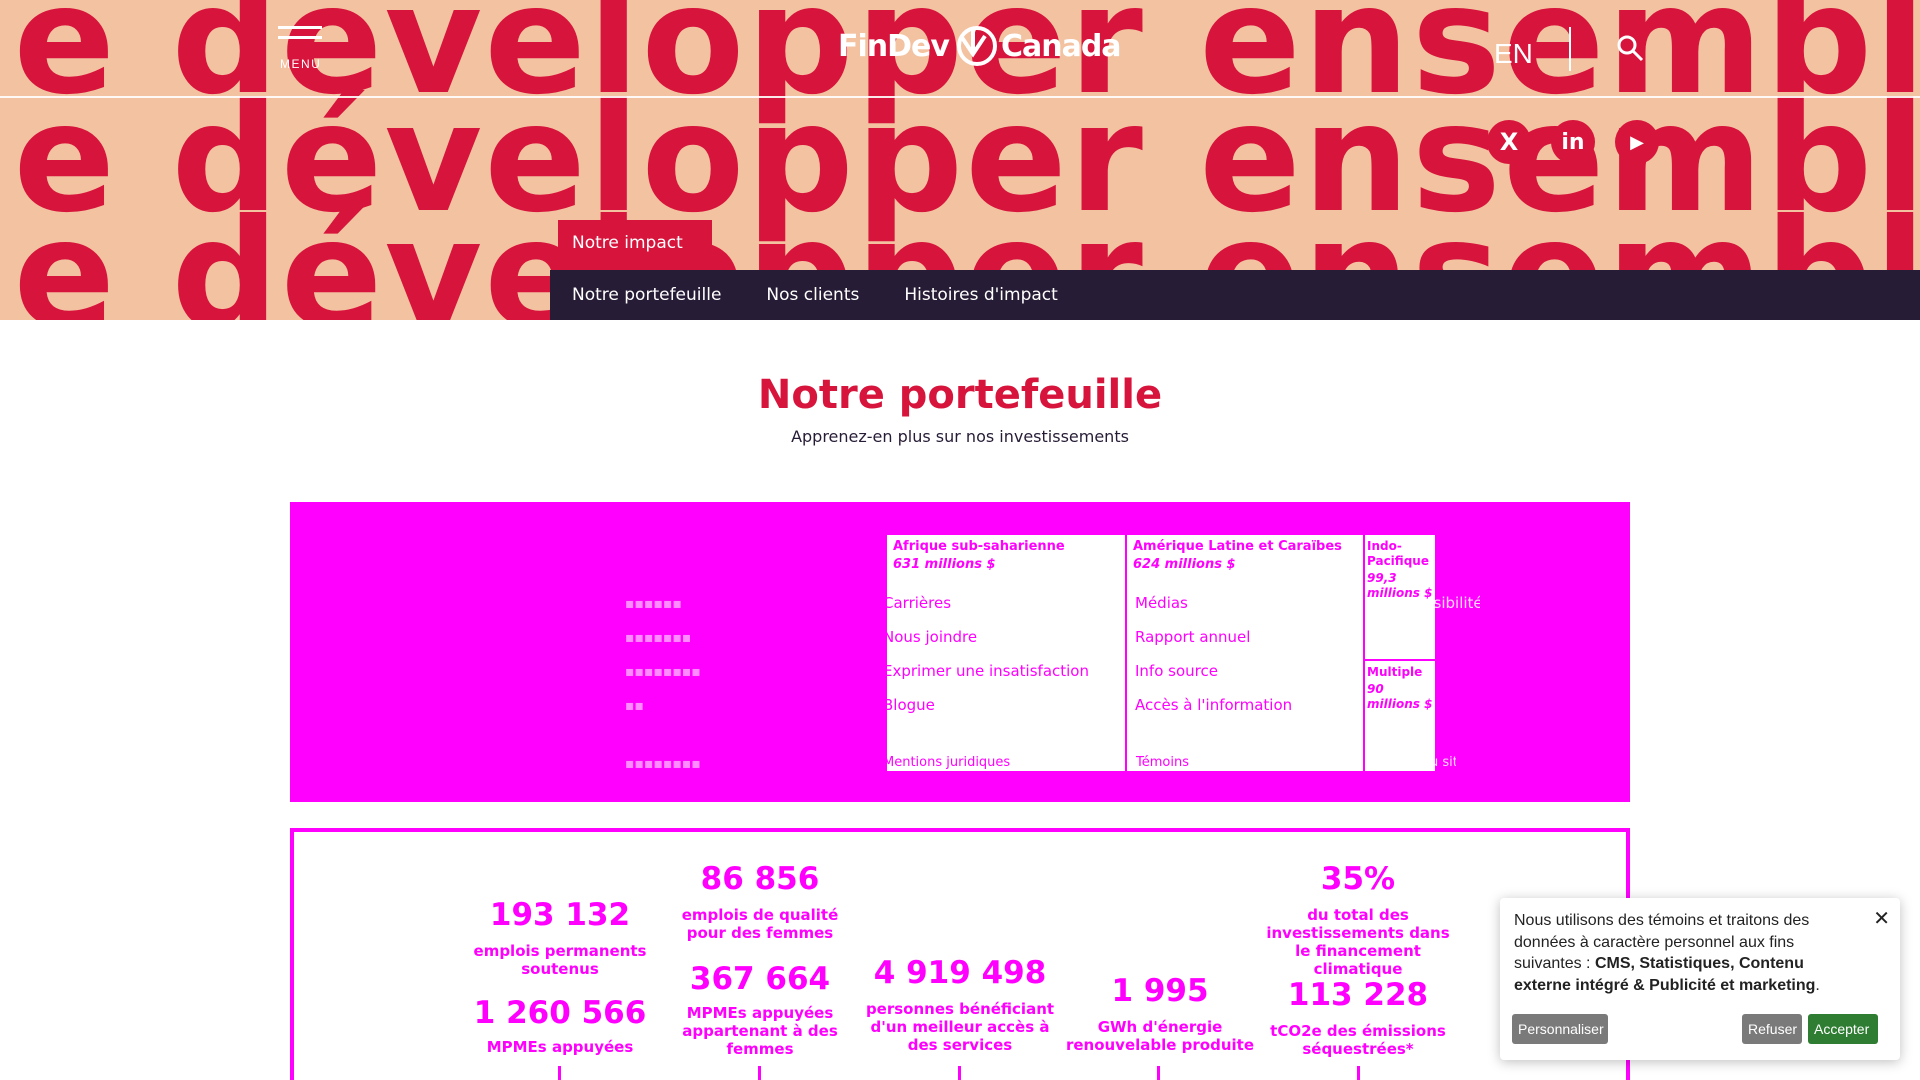 Image resolution: width=1920 pixels, height=1080 pixels. What do you see at coordinates (302, 49) in the screenshot?
I see `menu-button: MENU` at bounding box center [302, 49].